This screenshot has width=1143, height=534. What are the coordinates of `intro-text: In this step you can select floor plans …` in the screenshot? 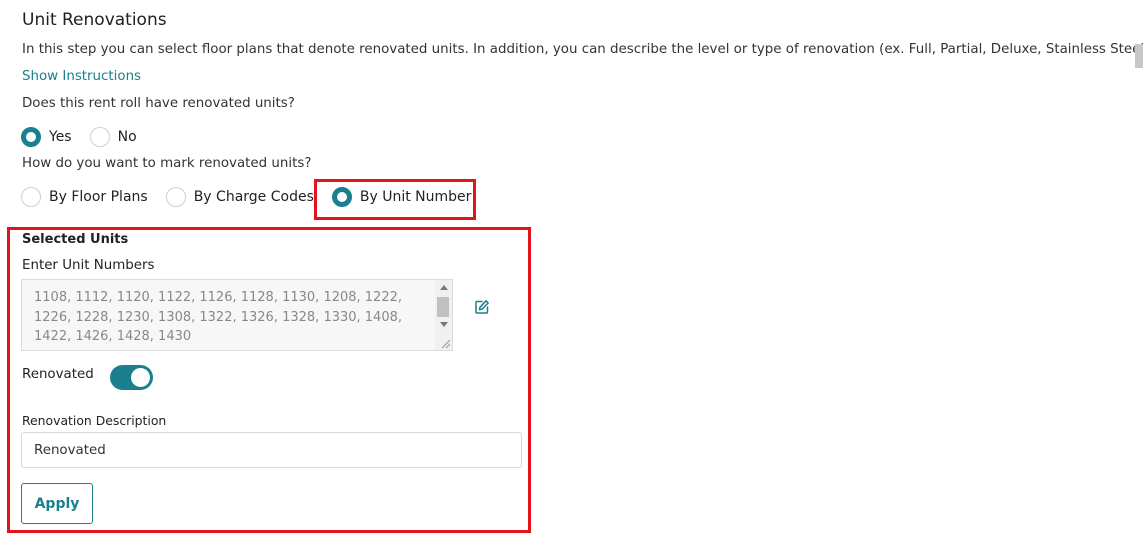 It's located at (582, 49).